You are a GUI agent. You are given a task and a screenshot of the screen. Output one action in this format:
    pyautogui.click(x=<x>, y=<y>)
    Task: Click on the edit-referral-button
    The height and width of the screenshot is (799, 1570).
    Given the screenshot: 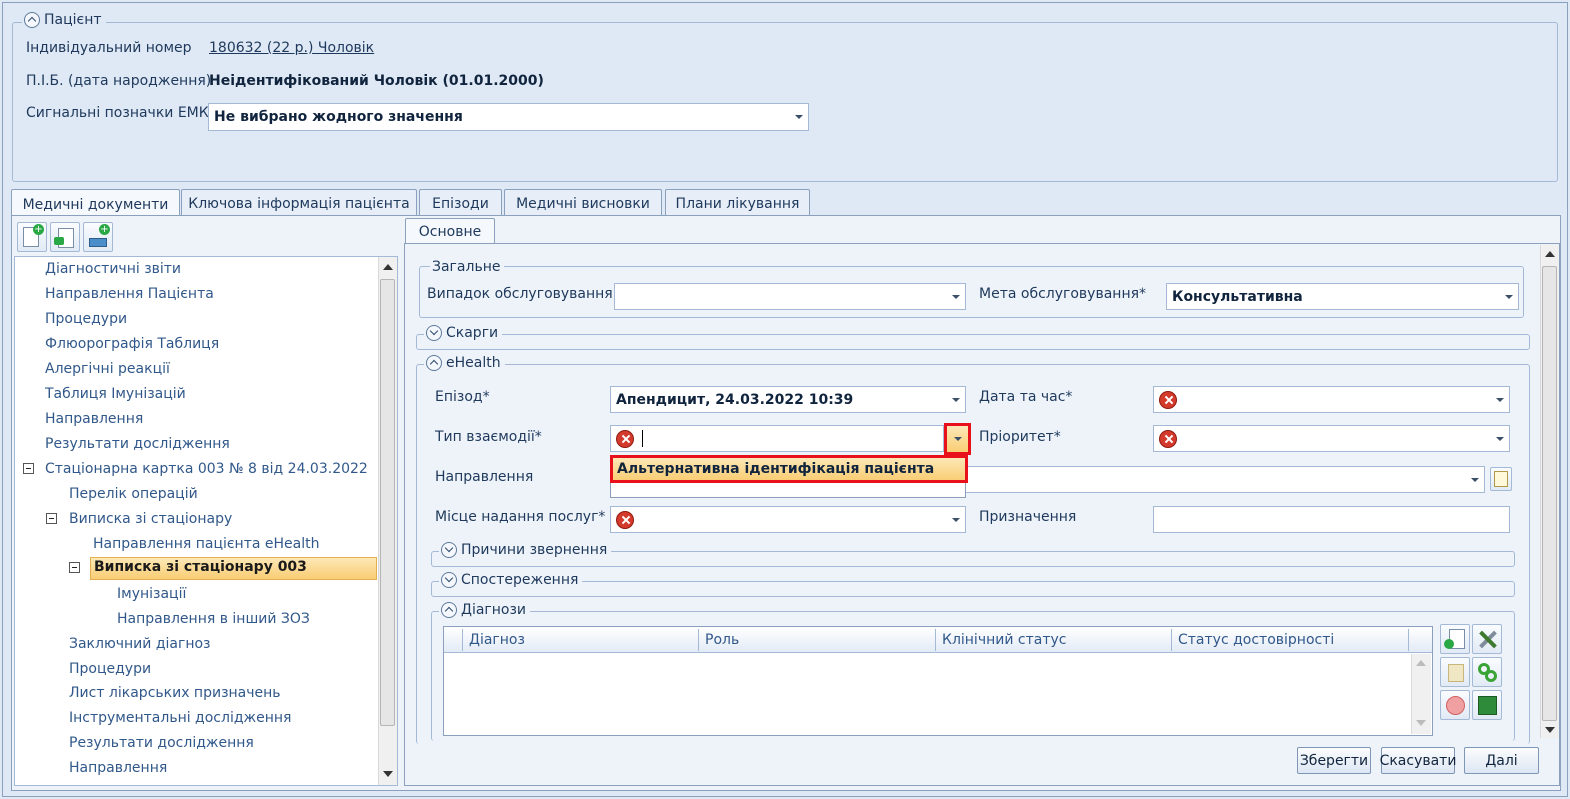 What is the action you would take?
    pyautogui.click(x=1501, y=479)
    